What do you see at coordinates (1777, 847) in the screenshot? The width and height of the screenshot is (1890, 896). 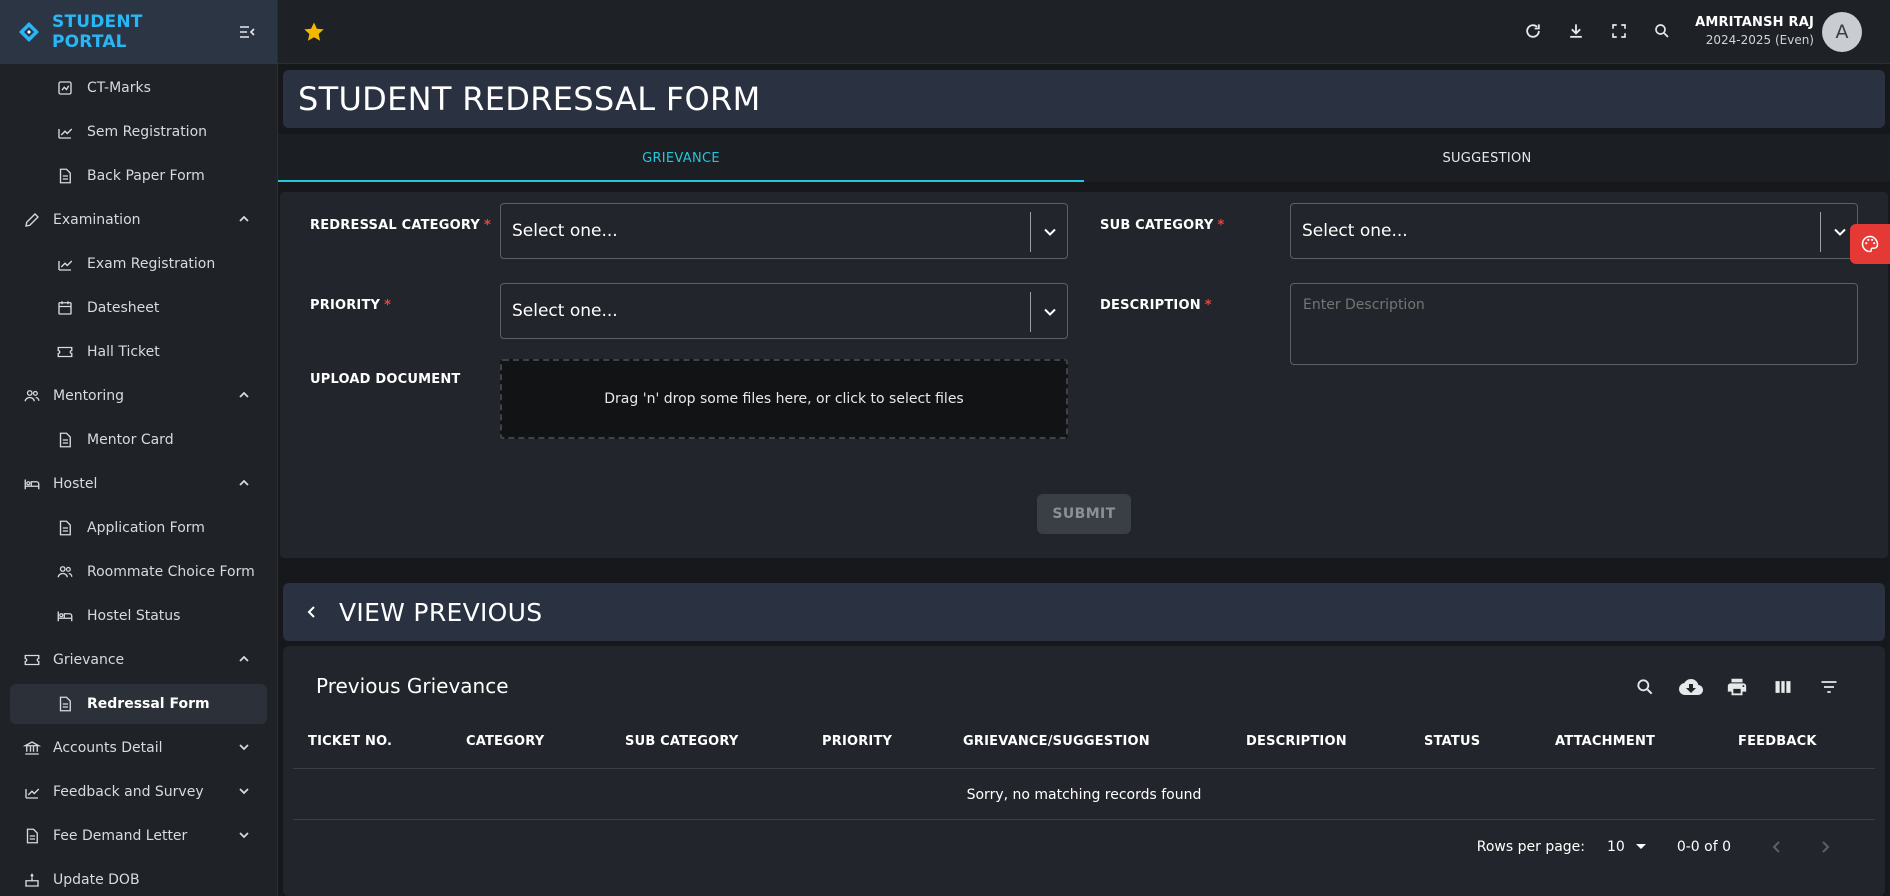 I see `previous-page-icon` at bounding box center [1777, 847].